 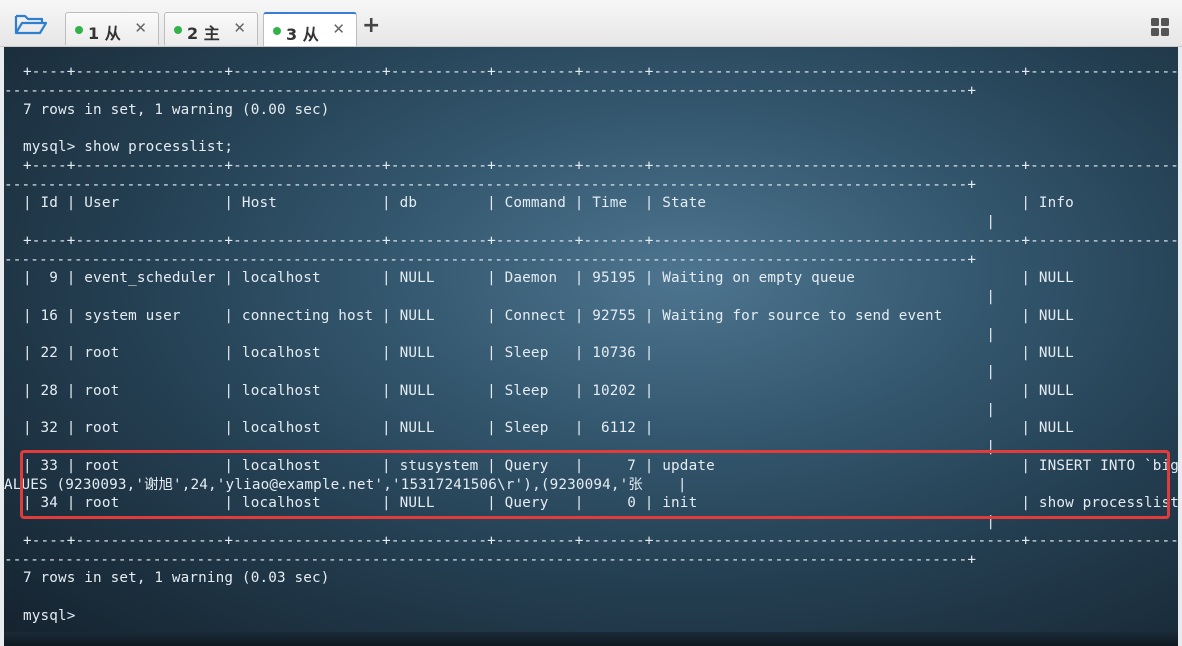 What do you see at coordinates (176, 109) in the screenshot?
I see `terminal-line: 7 rows in set, 1 warning (0.00 sec)` at bounding box center [176, 109].